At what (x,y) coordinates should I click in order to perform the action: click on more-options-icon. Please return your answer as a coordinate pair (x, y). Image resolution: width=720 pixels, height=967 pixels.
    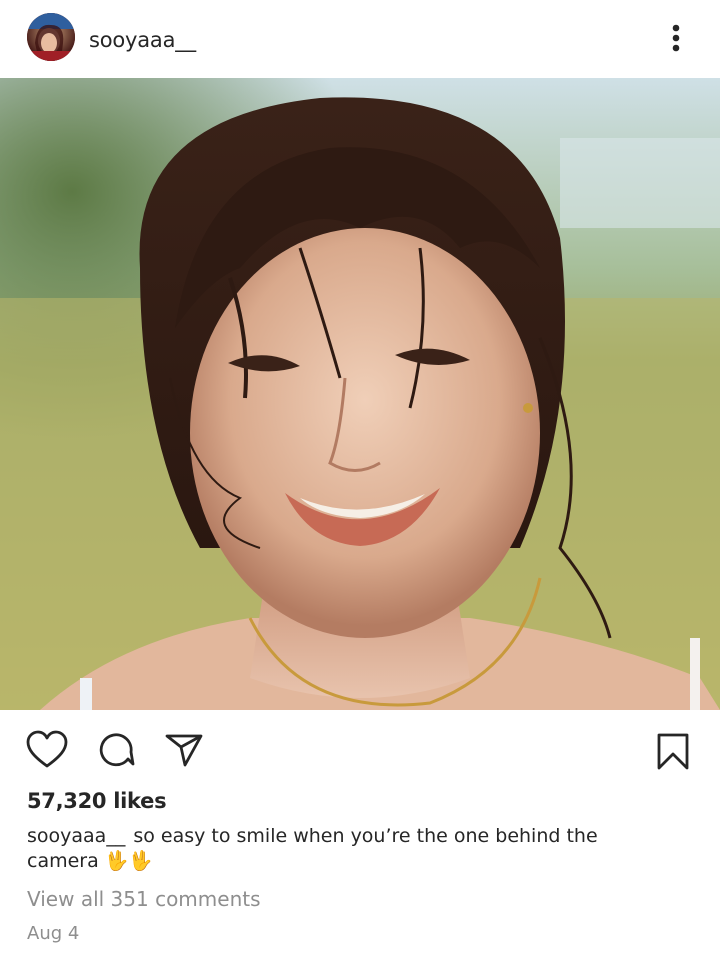
    Looking at the image, I should click on (676, 38).